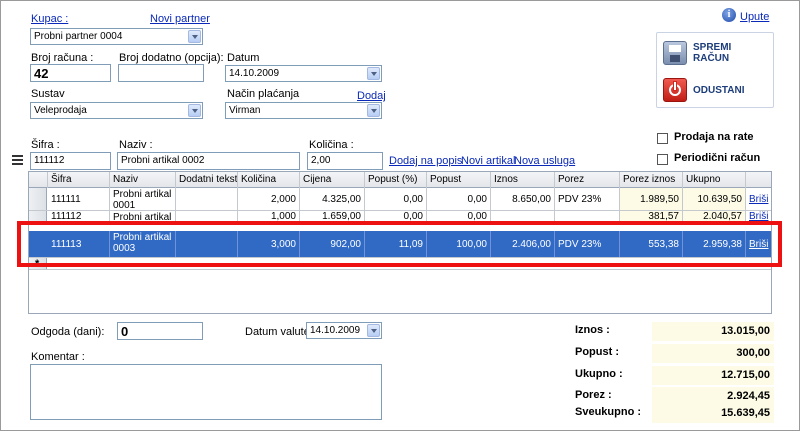 The image size is (800, 431). I want to click on kupac-select-value: Probni partner 0004, so click(78, 36).